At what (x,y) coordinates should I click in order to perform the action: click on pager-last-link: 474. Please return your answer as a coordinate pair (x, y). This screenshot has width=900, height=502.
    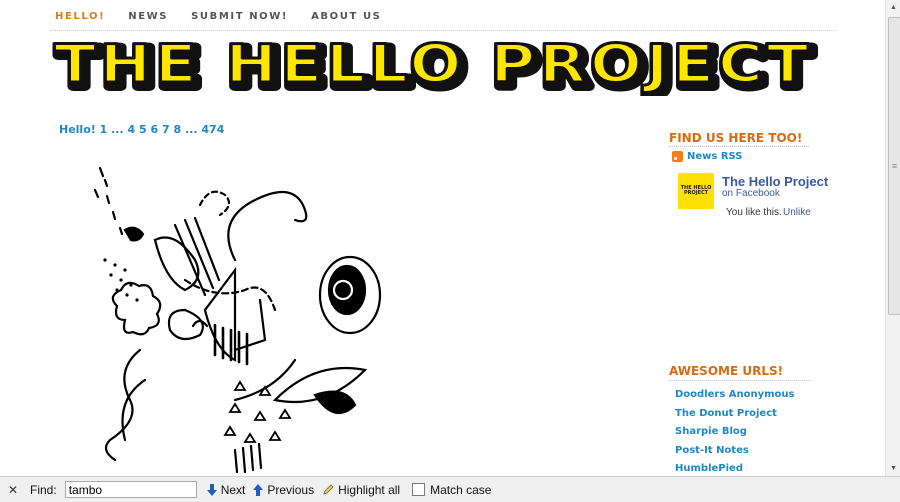
    Looking at the image, I should click on (212, 129).